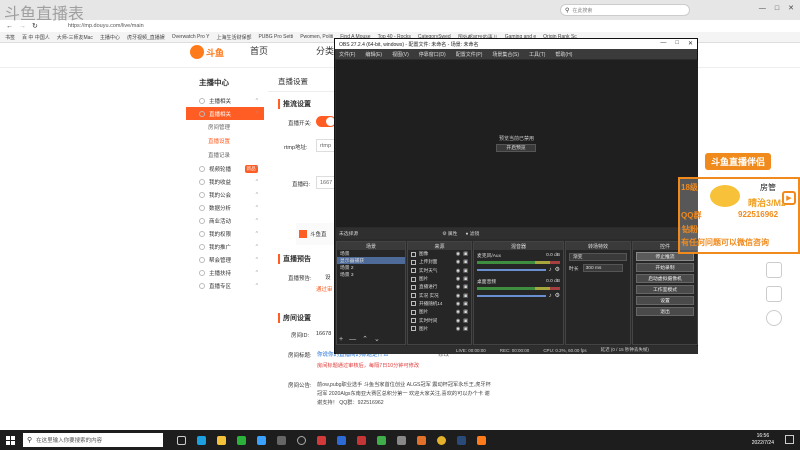 The height and width of the screenshot is (450, 800). I want to click on sidebar-item: 房间管理, so click(225, 127).